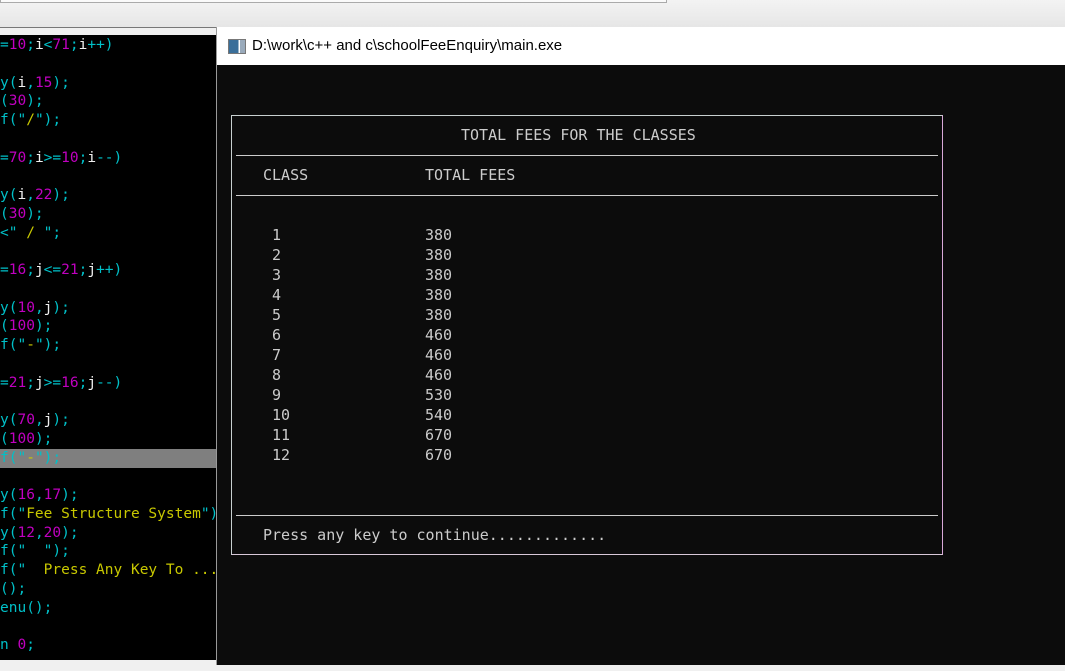  What do you see at coordinates (108, 608) in the screenshot?
I see `code-line: enu();` at bounding box center [108, 608].